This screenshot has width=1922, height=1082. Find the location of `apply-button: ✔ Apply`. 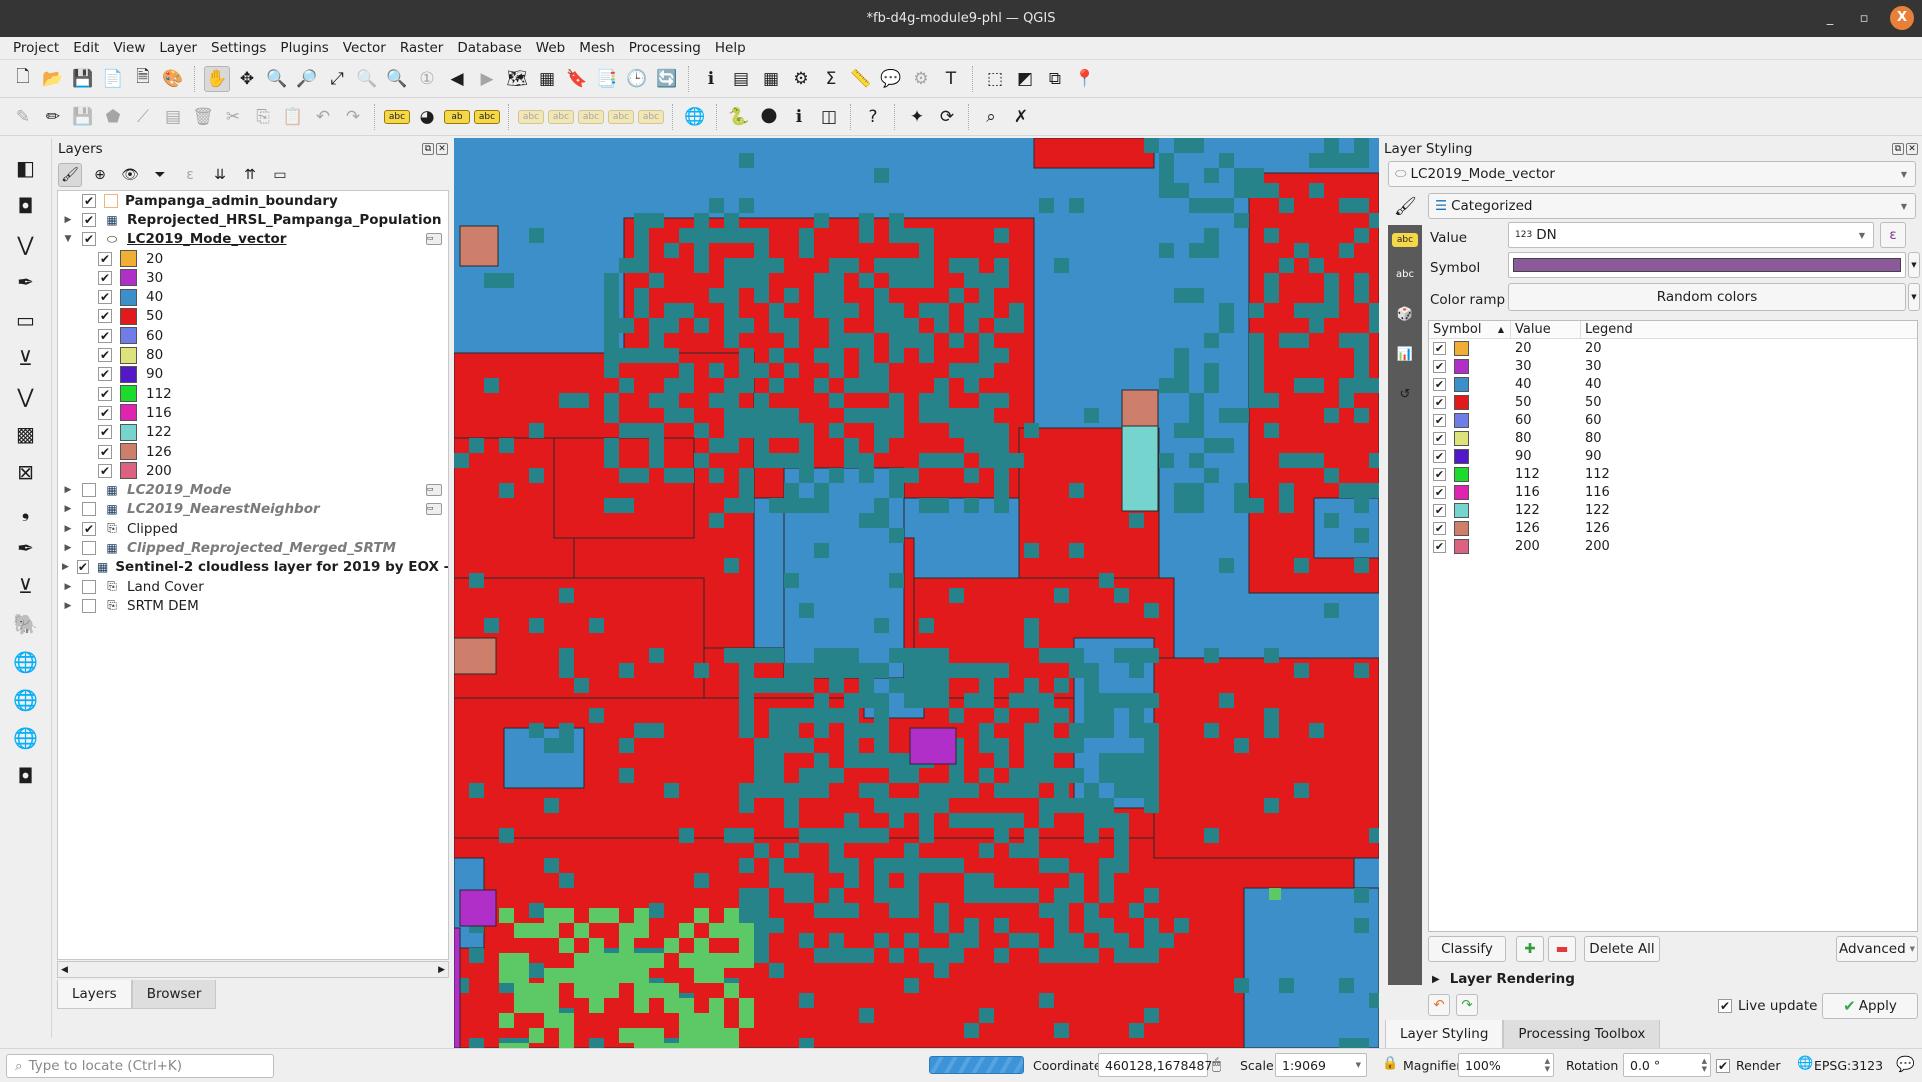

apply-button: ✔ Apply is located at coordinates (1870, 1006).